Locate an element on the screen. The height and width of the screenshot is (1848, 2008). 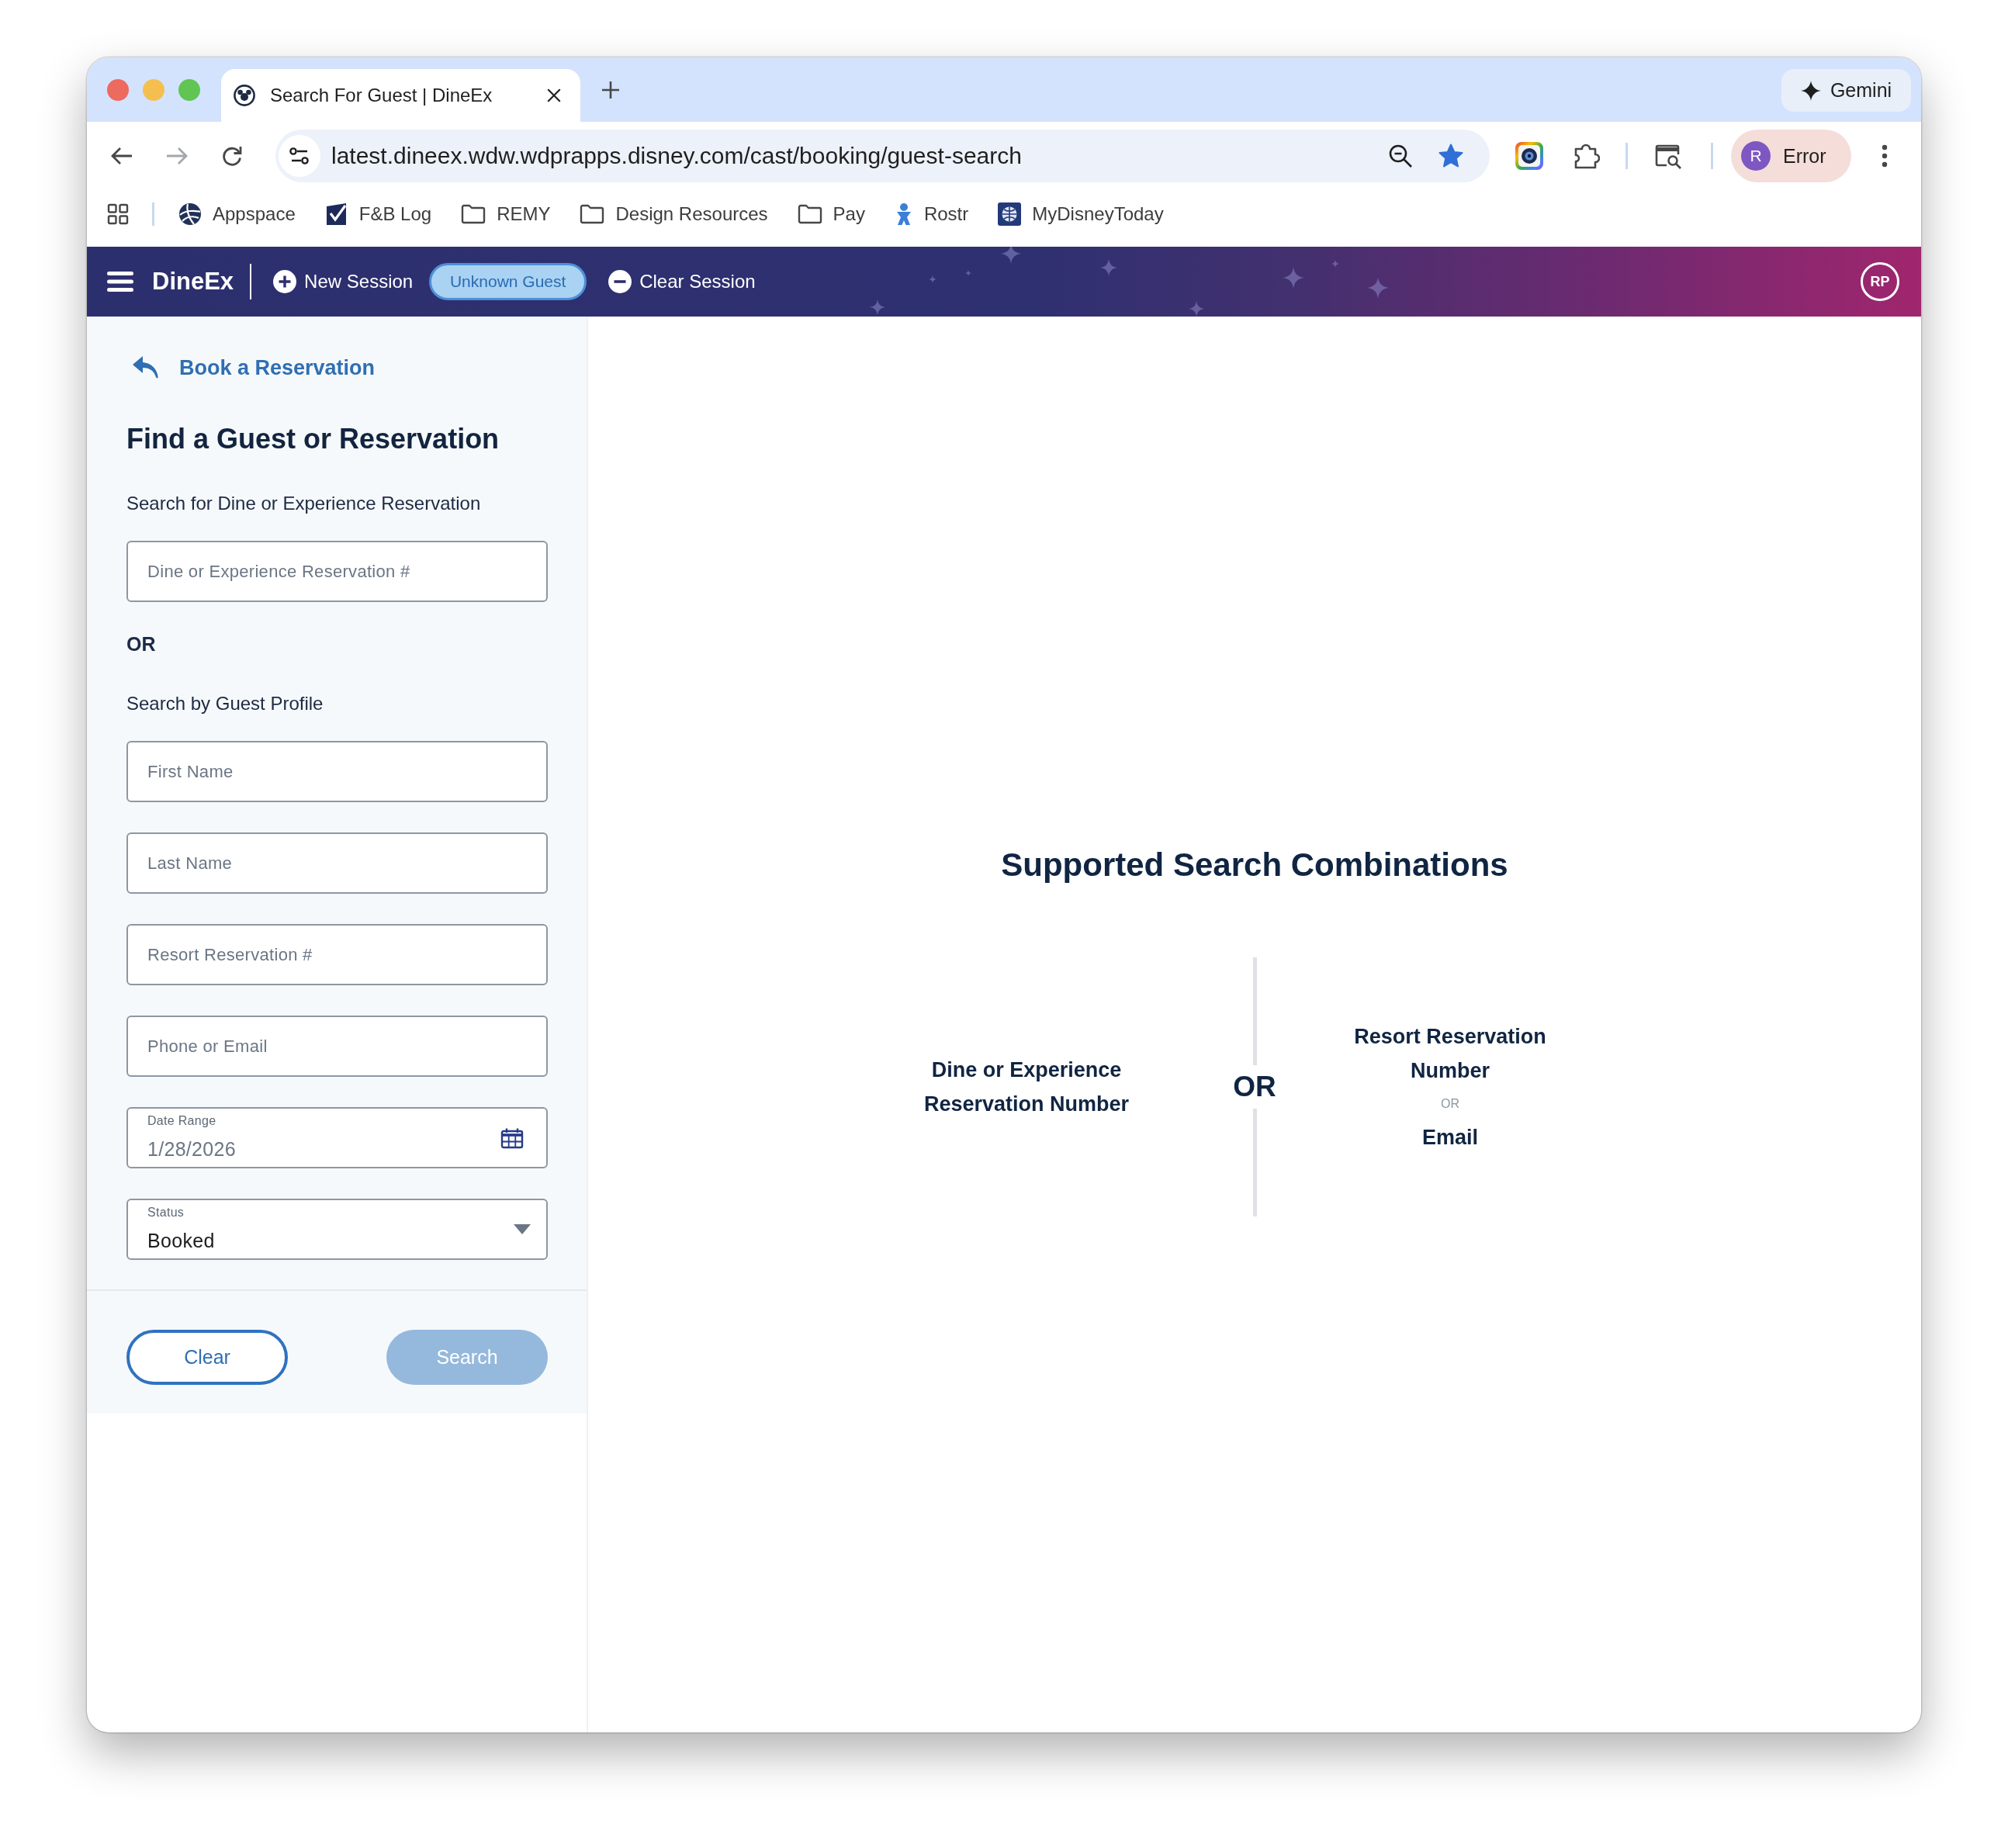
field-value: Booked is located at coordinates (181, 1240).